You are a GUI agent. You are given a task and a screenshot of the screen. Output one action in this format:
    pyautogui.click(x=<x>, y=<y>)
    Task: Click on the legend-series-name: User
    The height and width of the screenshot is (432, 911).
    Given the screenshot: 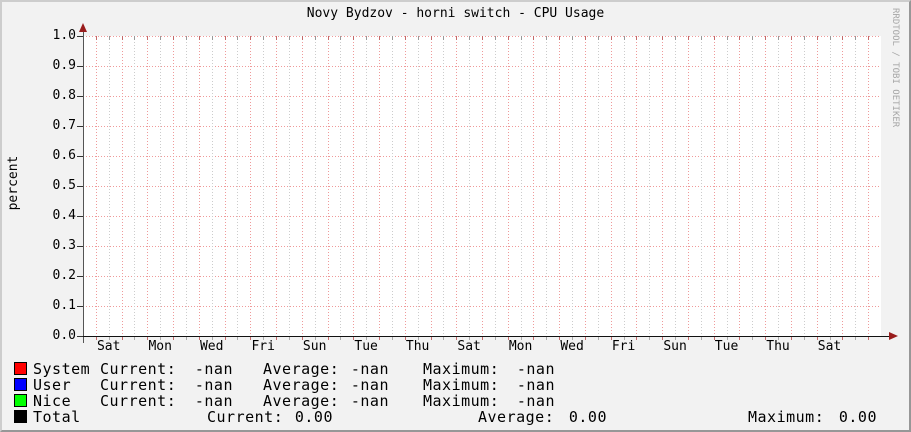 What is the action you would take?
    pyautogui.click(x=52, y=385)
    